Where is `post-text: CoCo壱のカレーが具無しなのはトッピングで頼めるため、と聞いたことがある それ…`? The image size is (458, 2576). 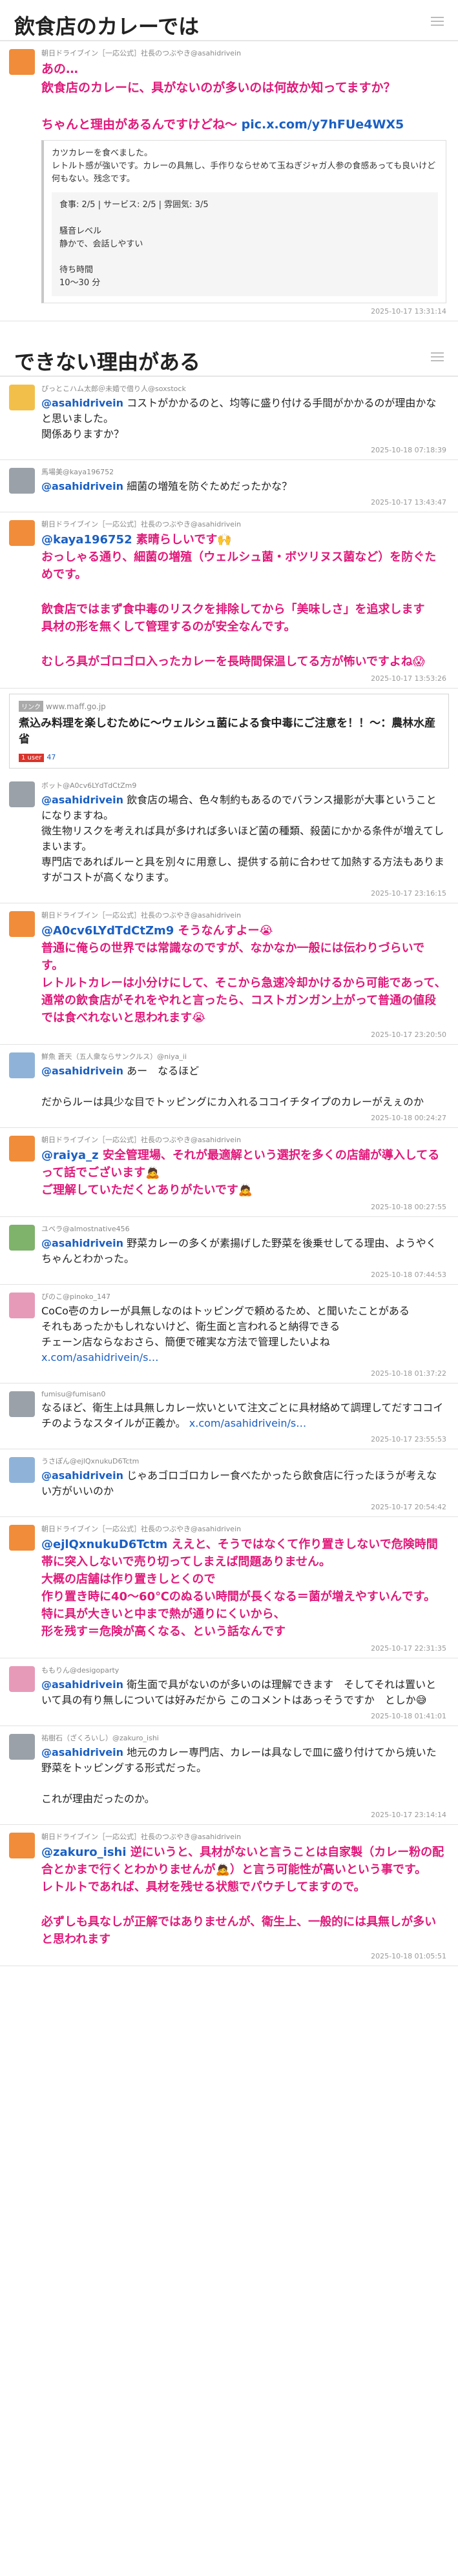
post-text: CoCo壱のカレーが具無しなのはトッピングで頼めるため、と聞いたことがある それ… is located at coordinates (243, 1334).